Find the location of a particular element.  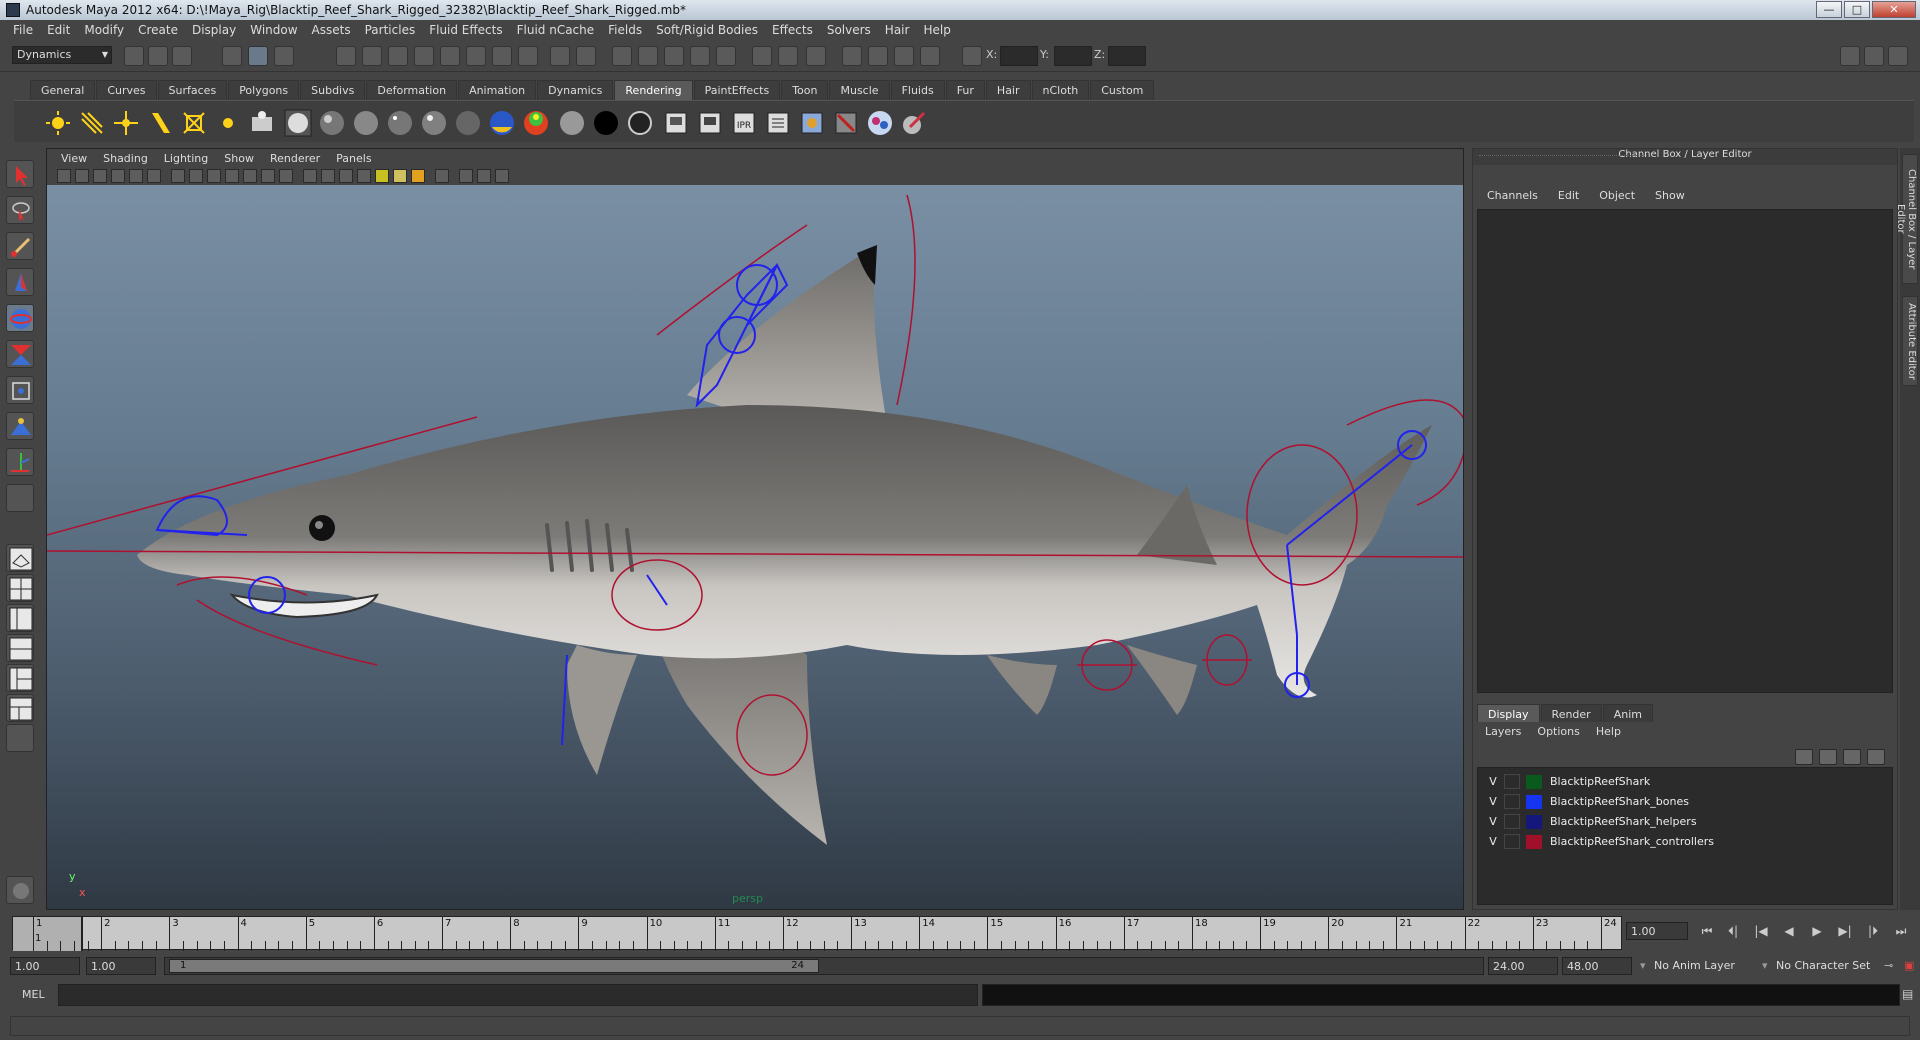

snap-curve-icon is located at coordinates (648, 56).